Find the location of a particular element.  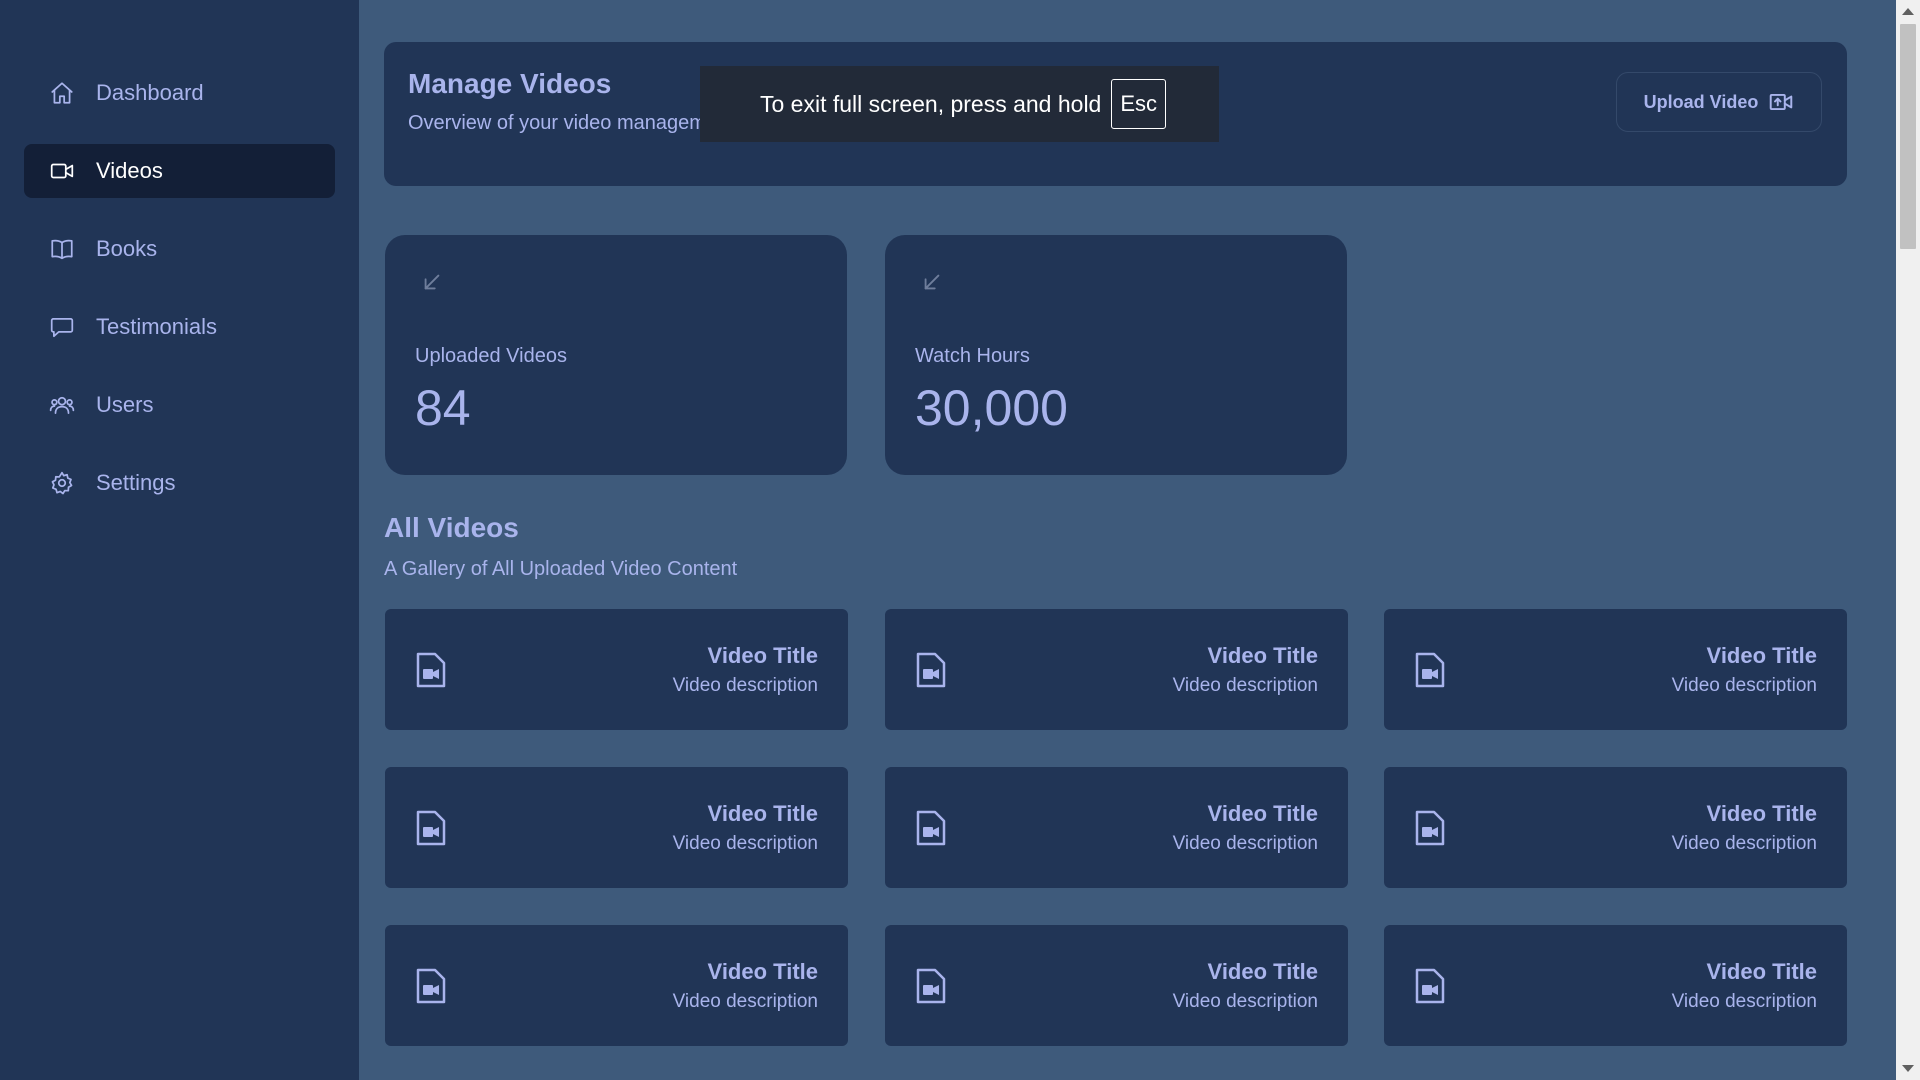

chat-bubble-icon is located at coordinates (62, 327).